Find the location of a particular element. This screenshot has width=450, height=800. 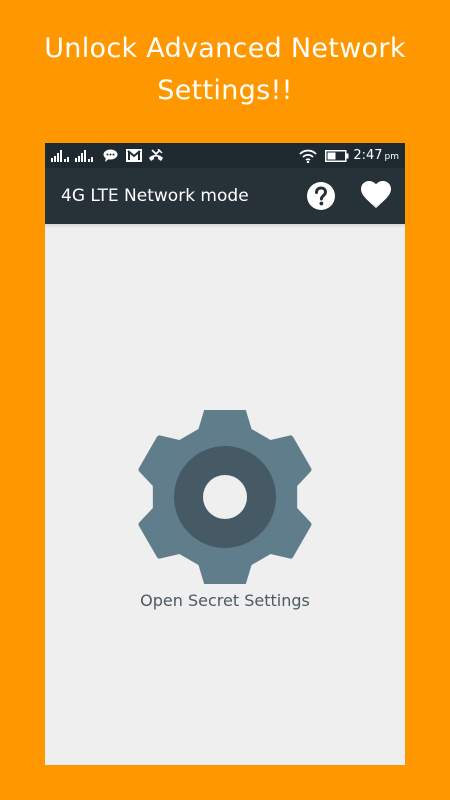

gear-icon is located at coordinates (225, 498).